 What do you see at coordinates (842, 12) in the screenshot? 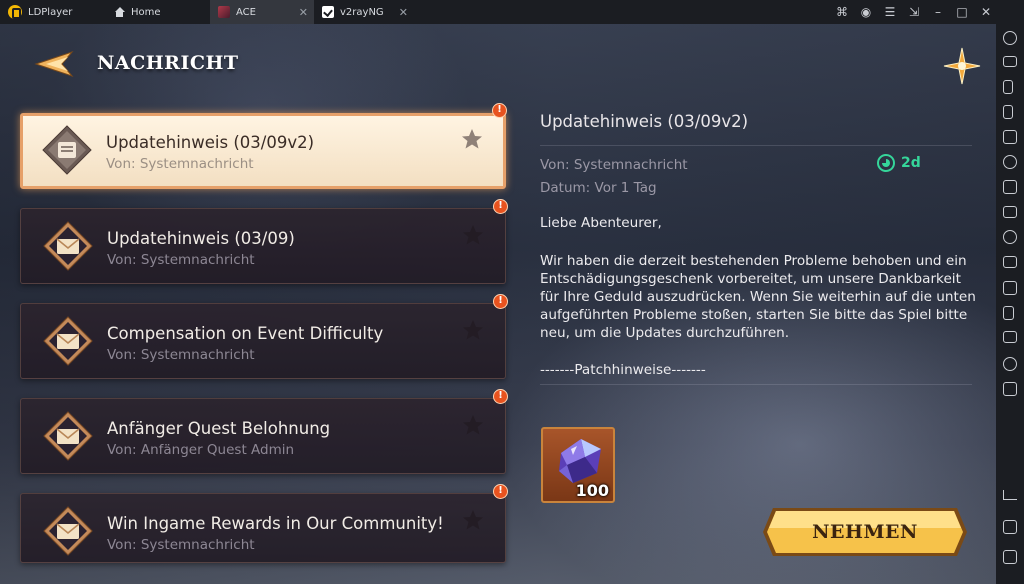
I see `gamepad-icon: ⌘` at bounding box center [842, 12].